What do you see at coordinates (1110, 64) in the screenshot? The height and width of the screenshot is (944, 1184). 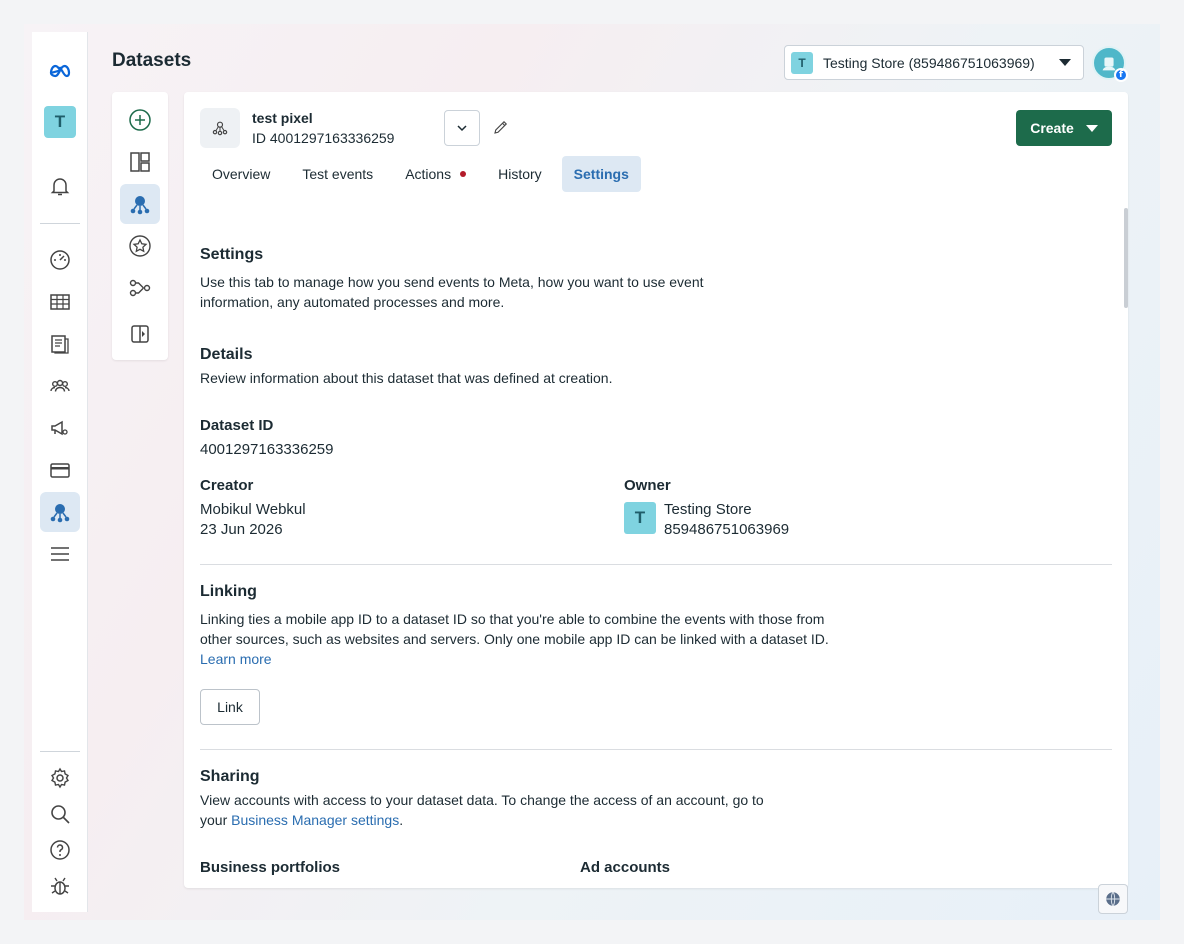 I see `user-avatar: f` at bounding box center [1110, 64].